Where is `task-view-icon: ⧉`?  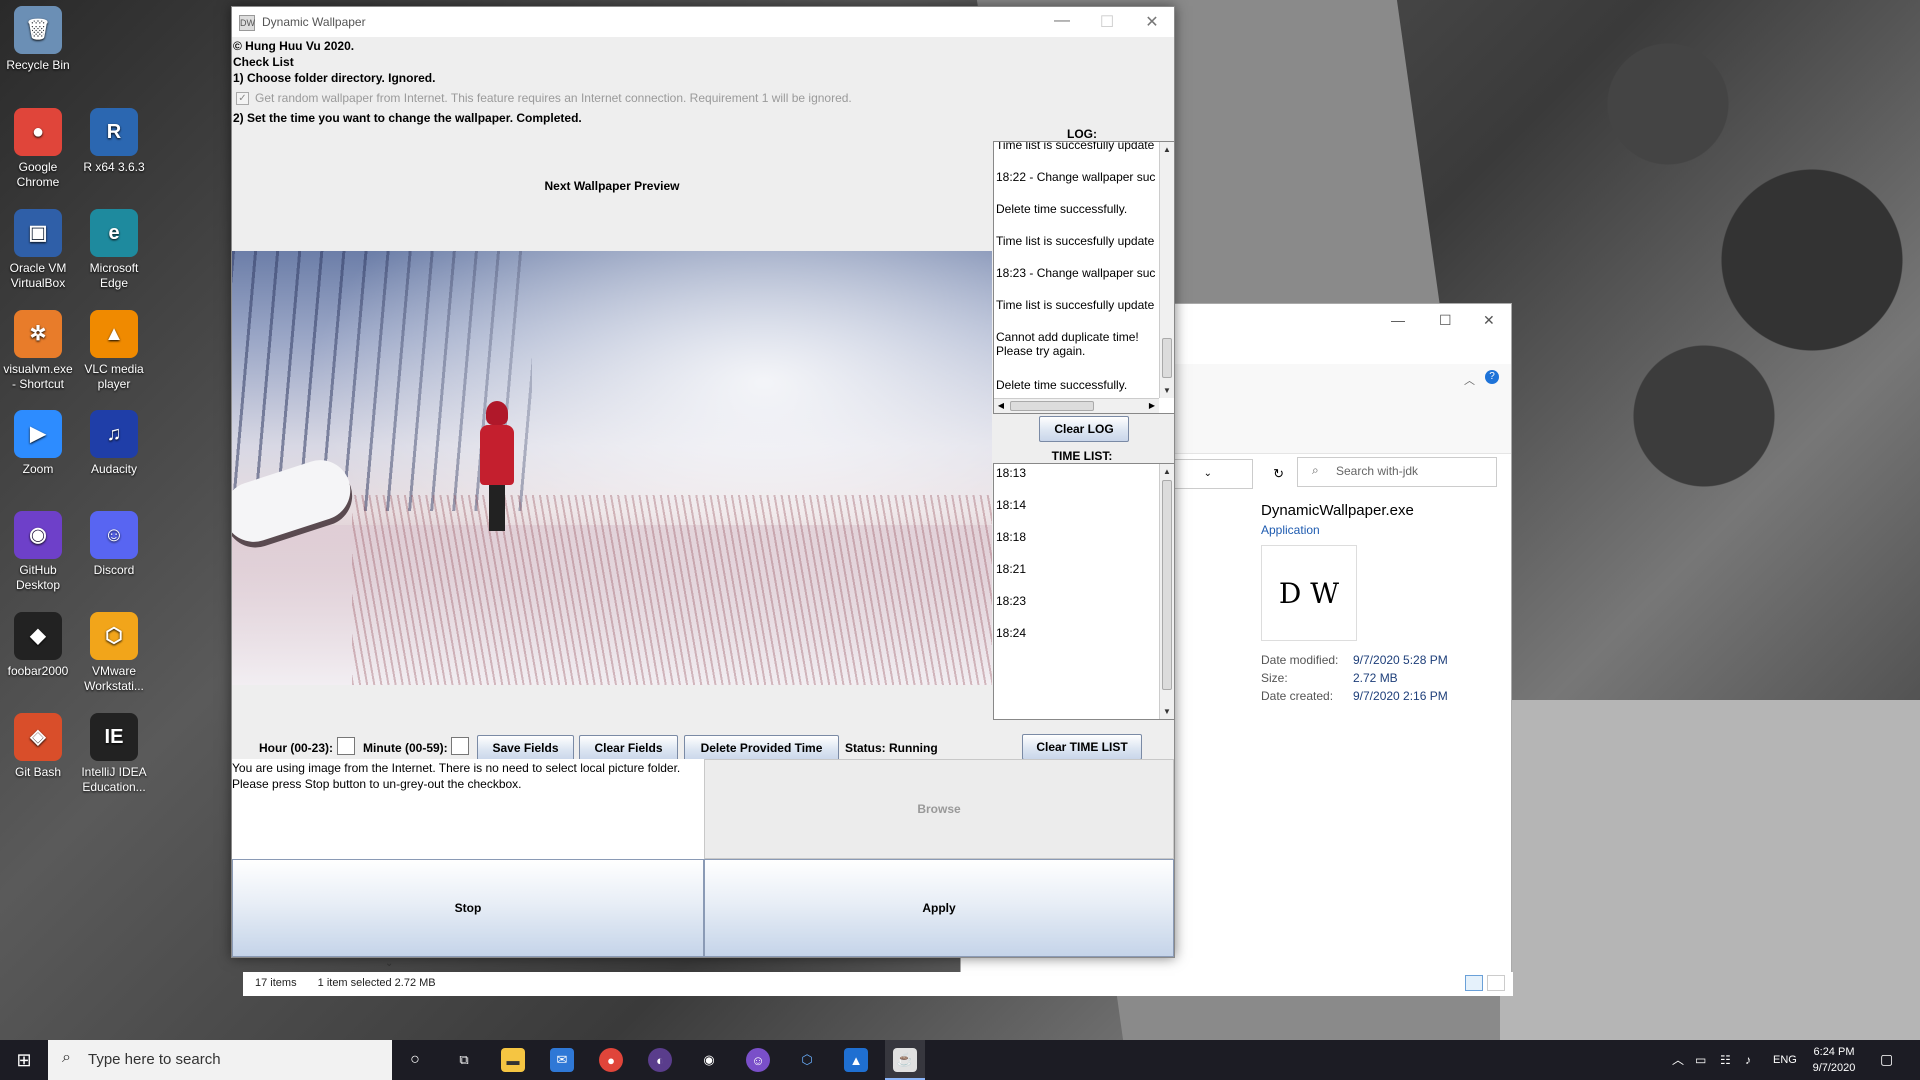
task-view-icon: ⧉ is located at coordinates (464, 1060).